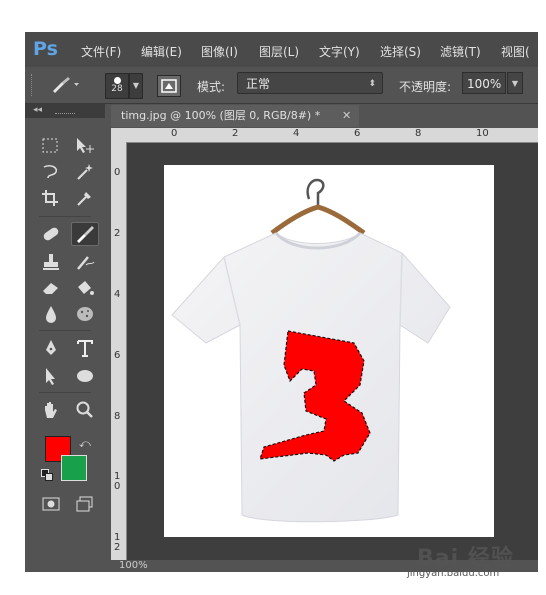  Describe the element at coordinates (161, 51) in the screenshot. I see `menu-edit: 编辑(E)` at that location.